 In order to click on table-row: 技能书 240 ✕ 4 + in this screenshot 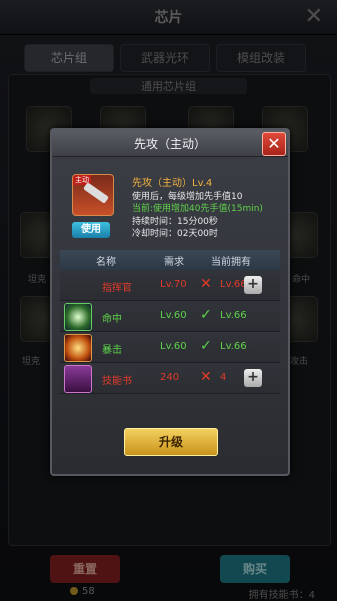, I will do `click(170, 378)`.